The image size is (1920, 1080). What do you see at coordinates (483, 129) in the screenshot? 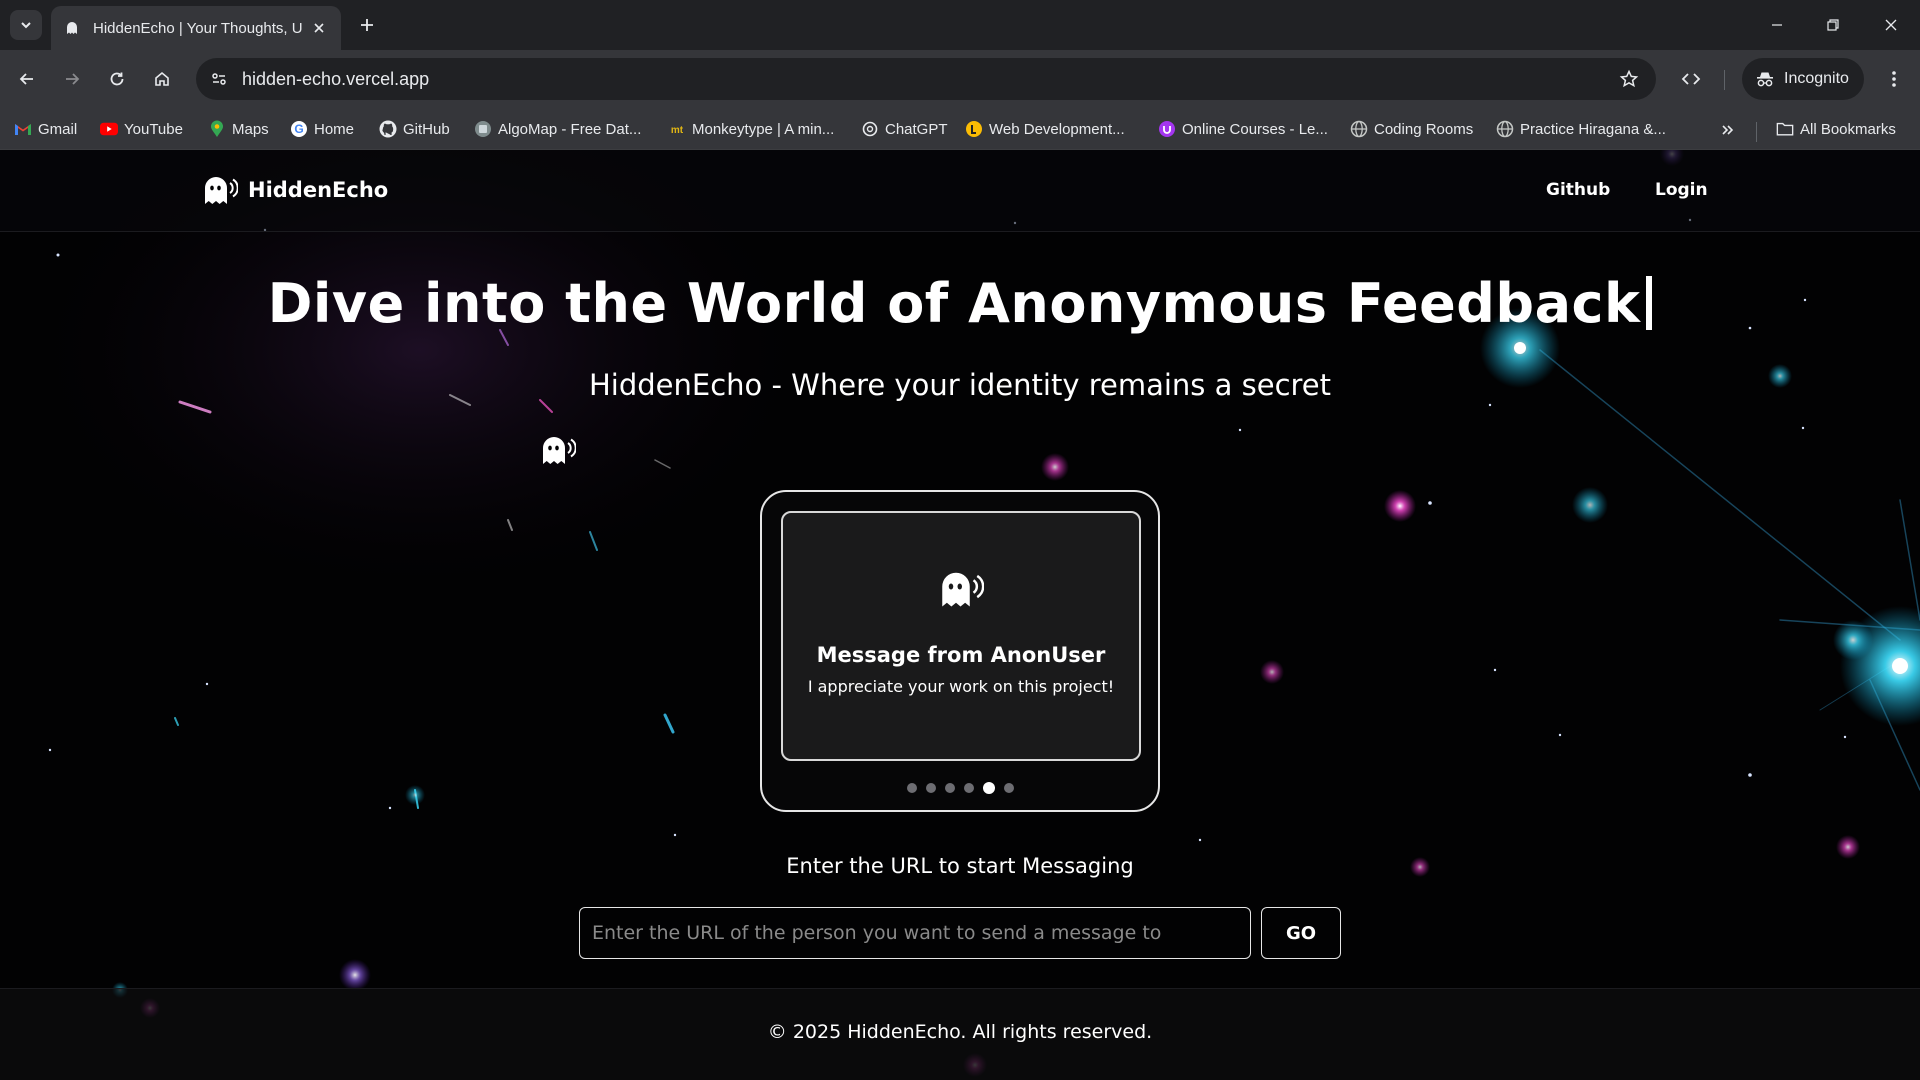
I see `algomap-icon` at bounding box center [483, 129].